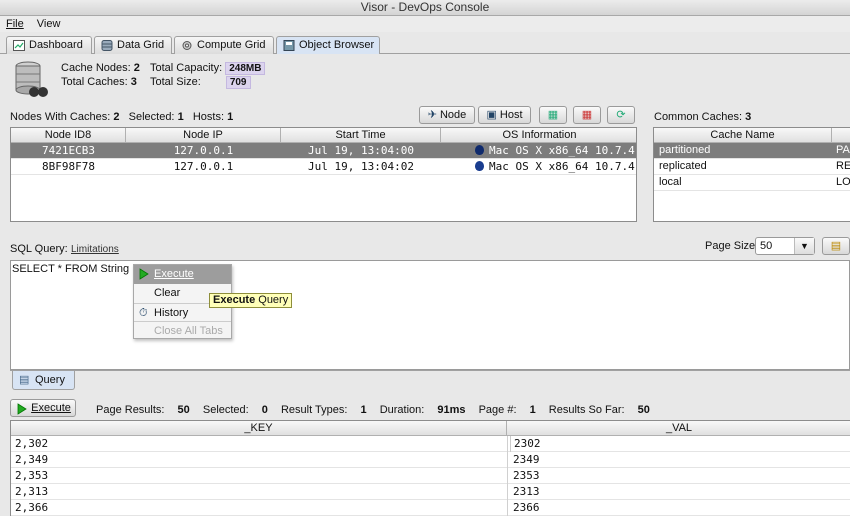  Describe the element at coordinates (31, 79) in the screenshot. I see `database-binoculars-icon` at that location.